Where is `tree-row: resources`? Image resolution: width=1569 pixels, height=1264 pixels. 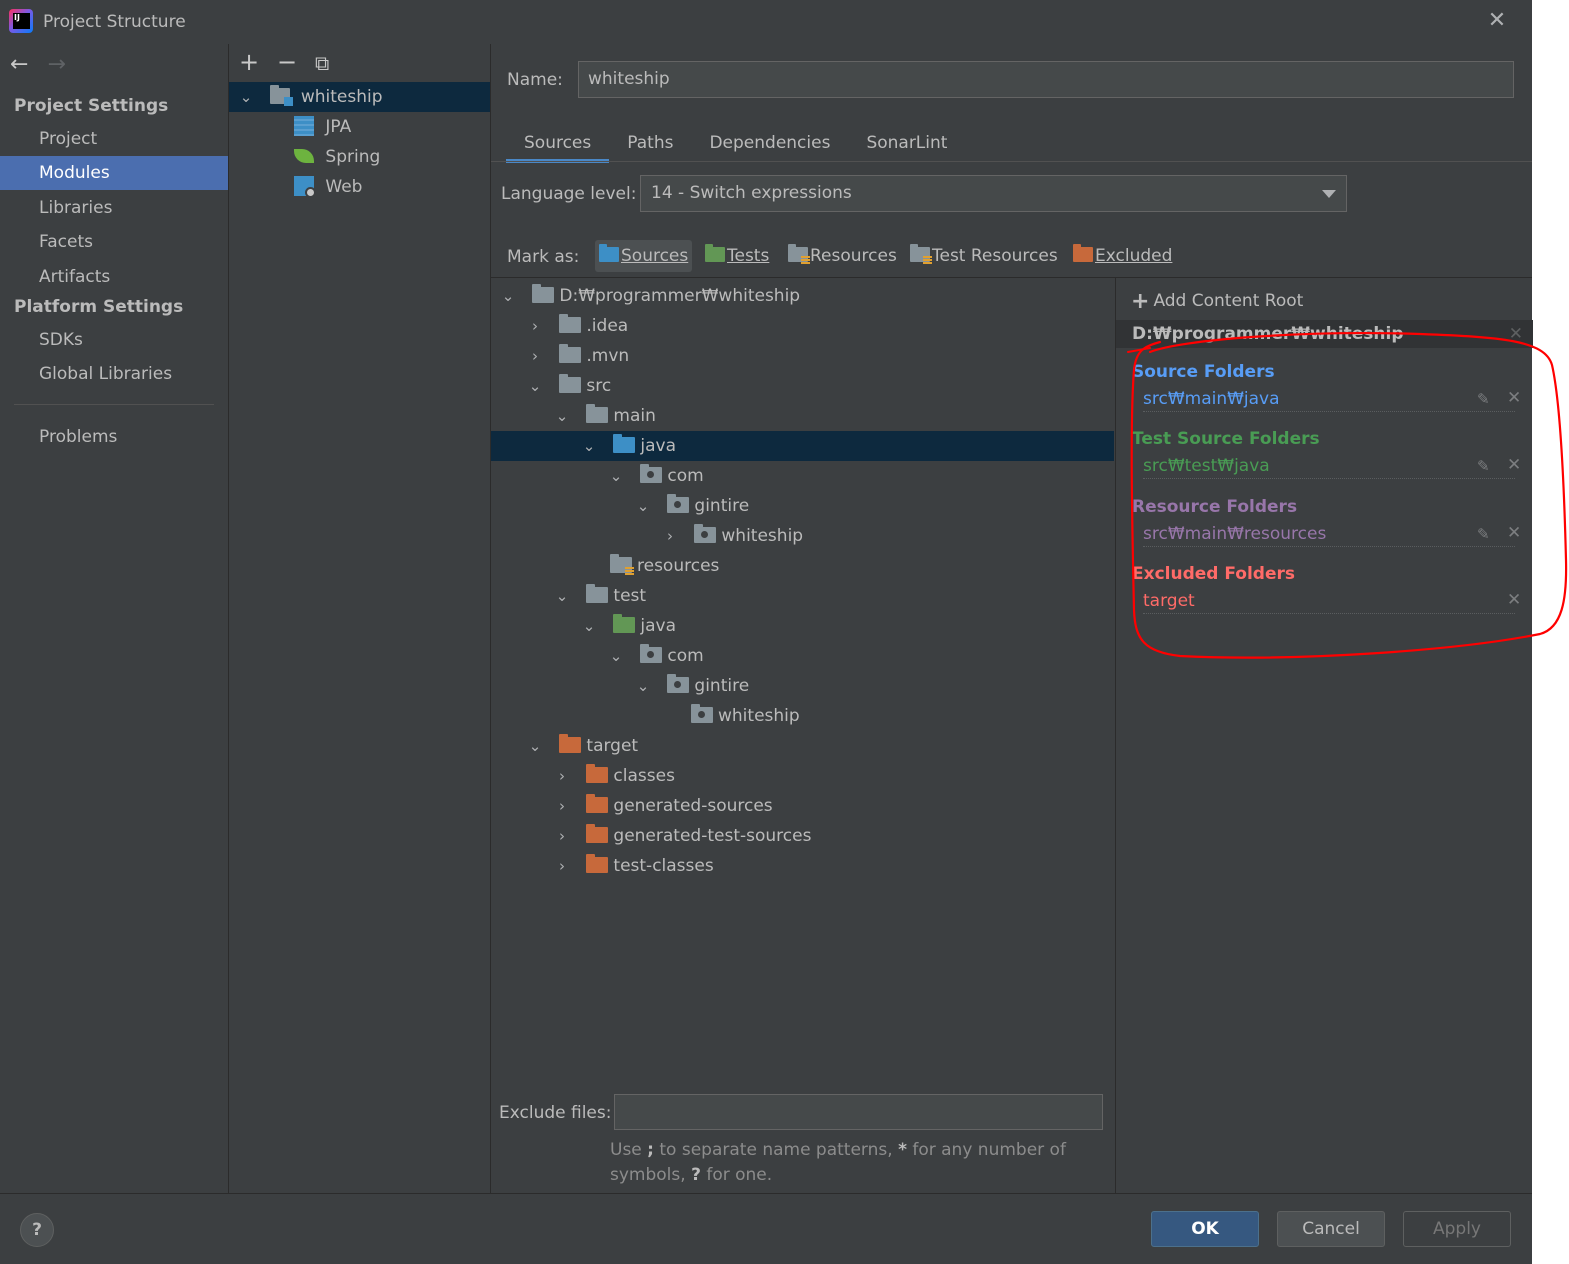
tree-row: resources is located at coordinates (802, 566).